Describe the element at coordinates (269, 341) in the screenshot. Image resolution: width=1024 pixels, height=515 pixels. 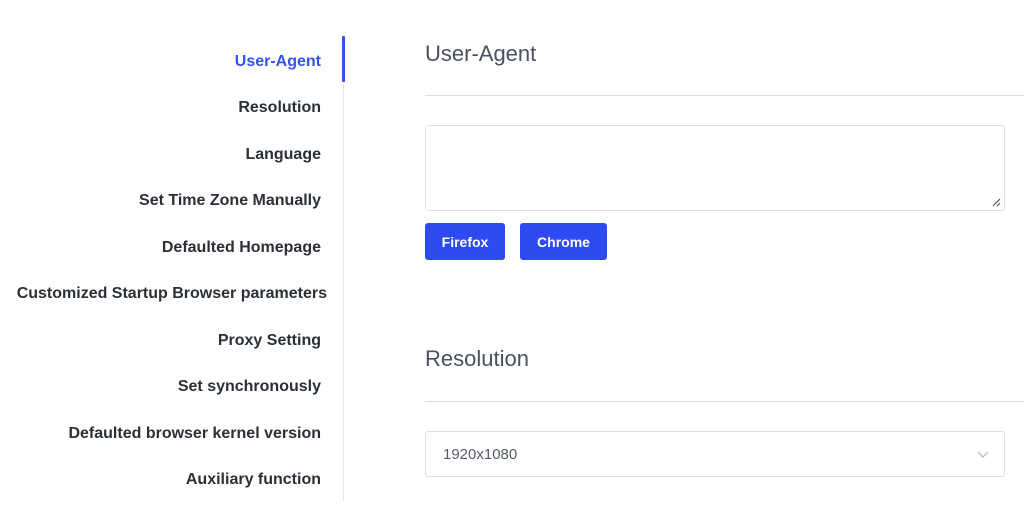
I see `sidebar-item-proxy-setting: Proxy Setting` at that location.